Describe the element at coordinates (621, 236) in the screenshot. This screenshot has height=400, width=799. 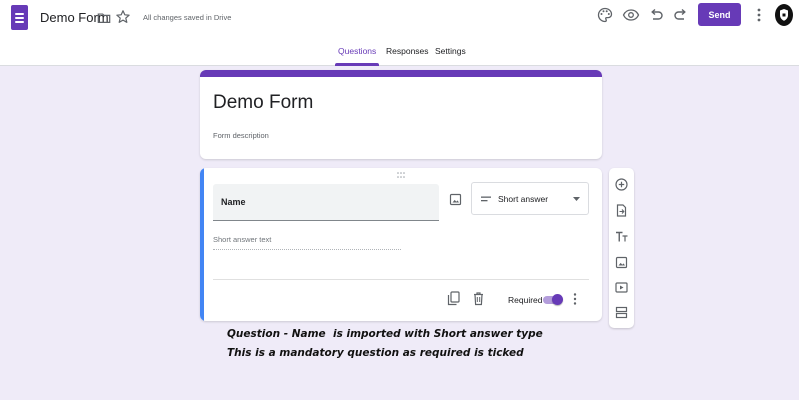
I see `add-title-icon` at that location.